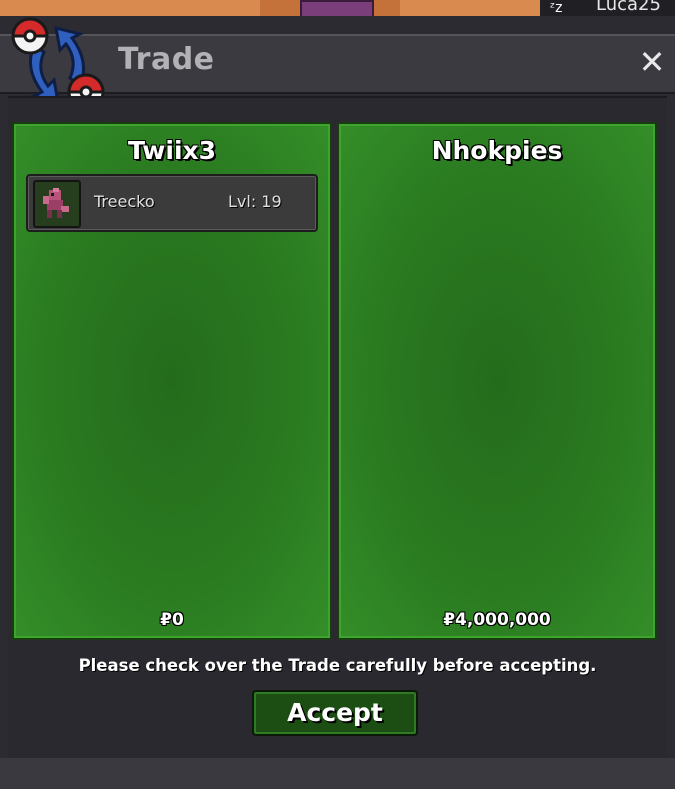 The image size is (675, 789). Describe the element at coordinates (497, 620) in the screenshot. I see `partner-money-offer: ₽4,000,000` at that location.